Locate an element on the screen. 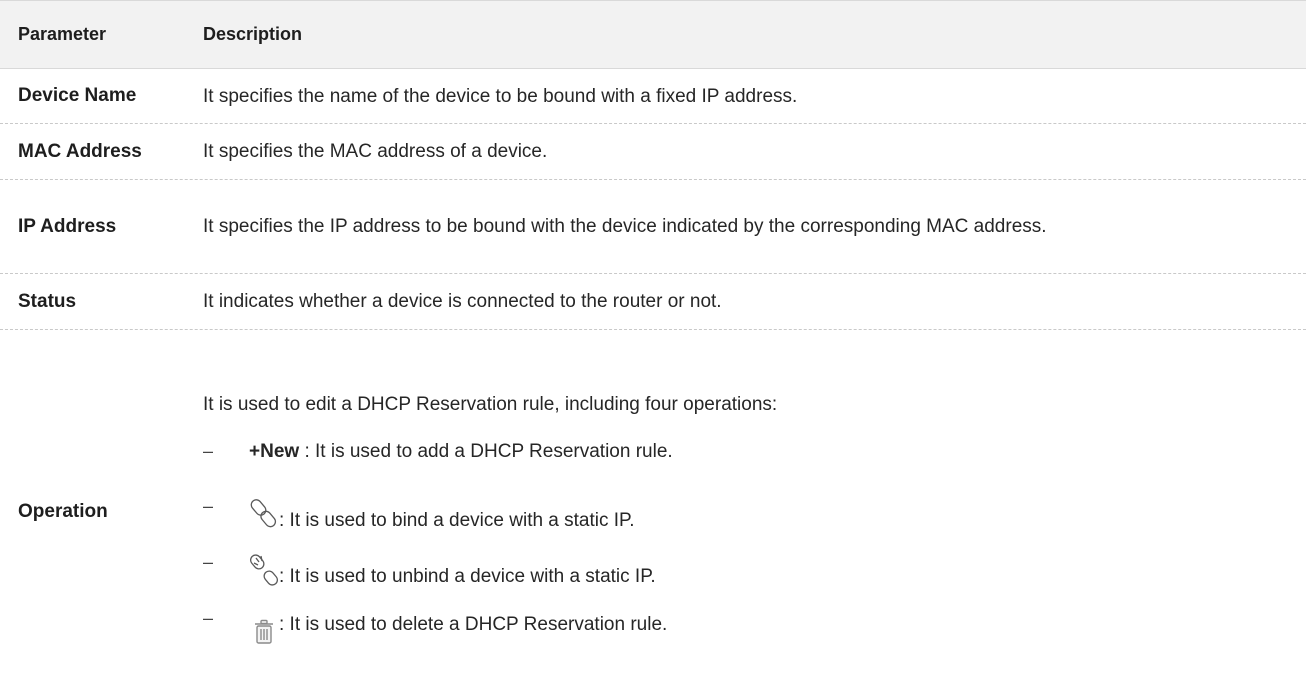 The image size is (1306, 693). link-icon is located at coordinates (264, 513).